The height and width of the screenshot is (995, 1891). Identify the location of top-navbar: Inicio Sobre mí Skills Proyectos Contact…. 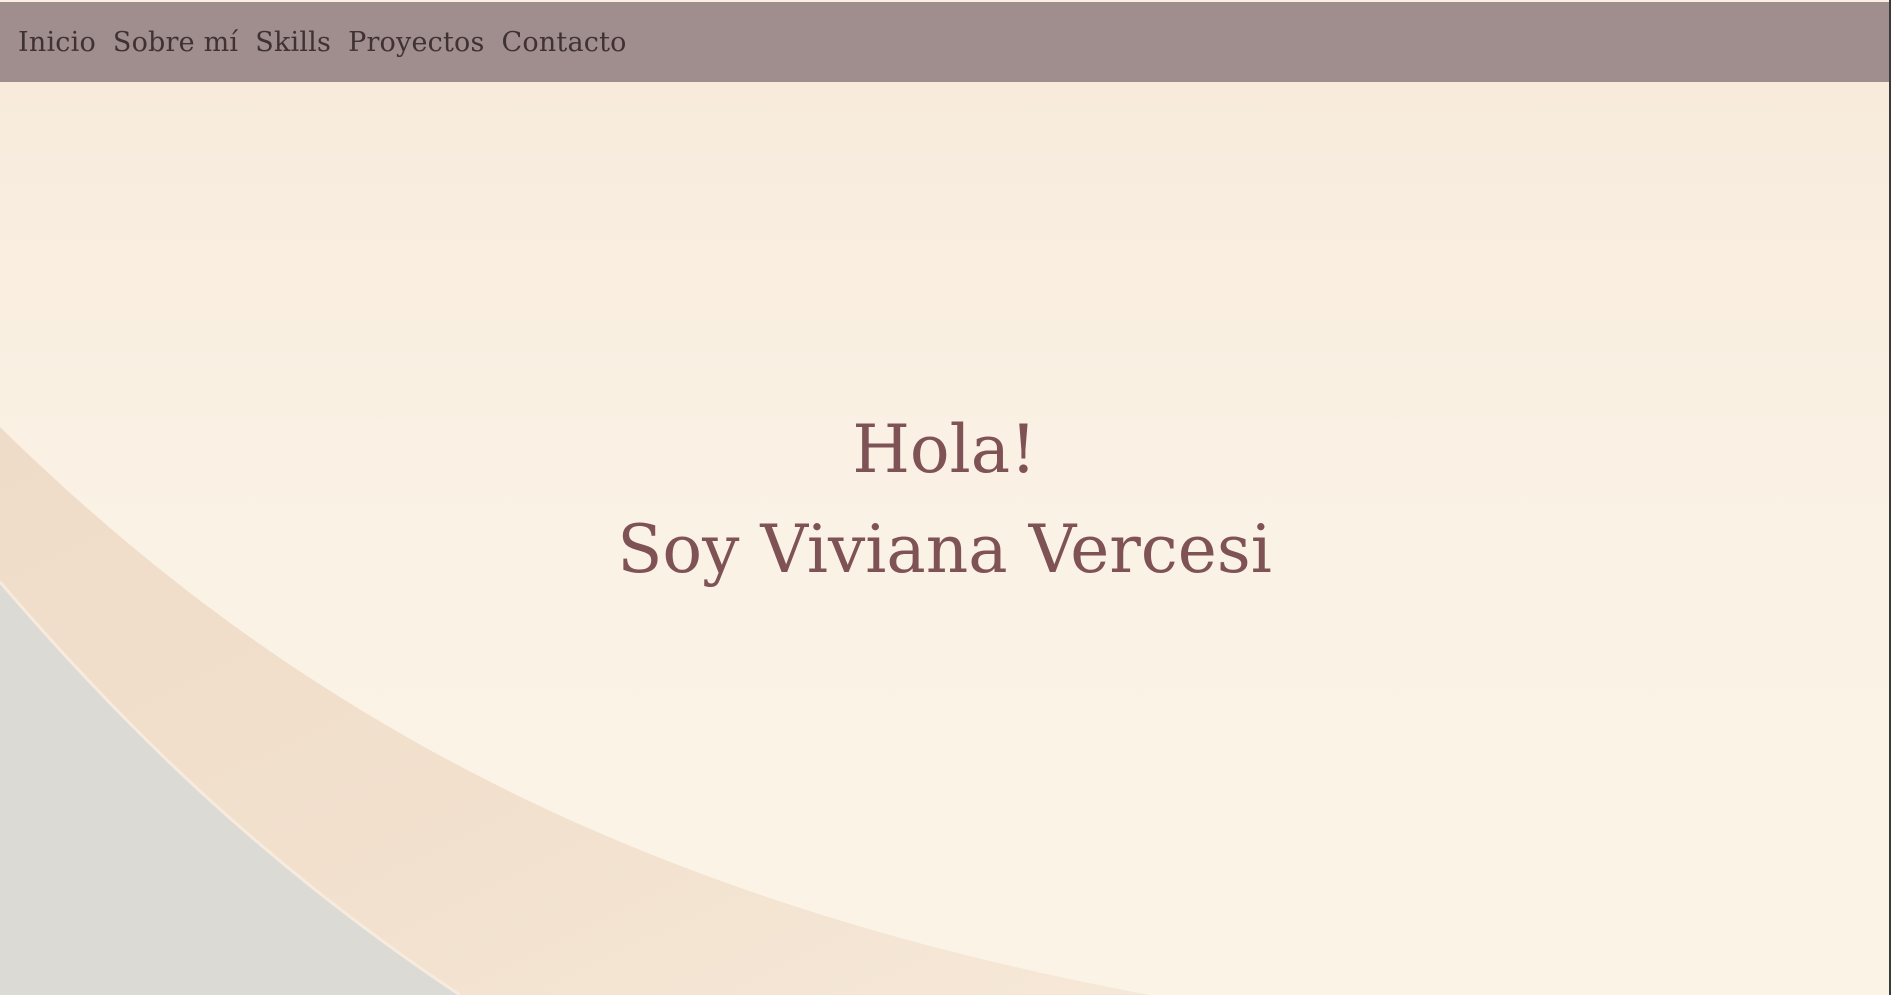
(944, 42).